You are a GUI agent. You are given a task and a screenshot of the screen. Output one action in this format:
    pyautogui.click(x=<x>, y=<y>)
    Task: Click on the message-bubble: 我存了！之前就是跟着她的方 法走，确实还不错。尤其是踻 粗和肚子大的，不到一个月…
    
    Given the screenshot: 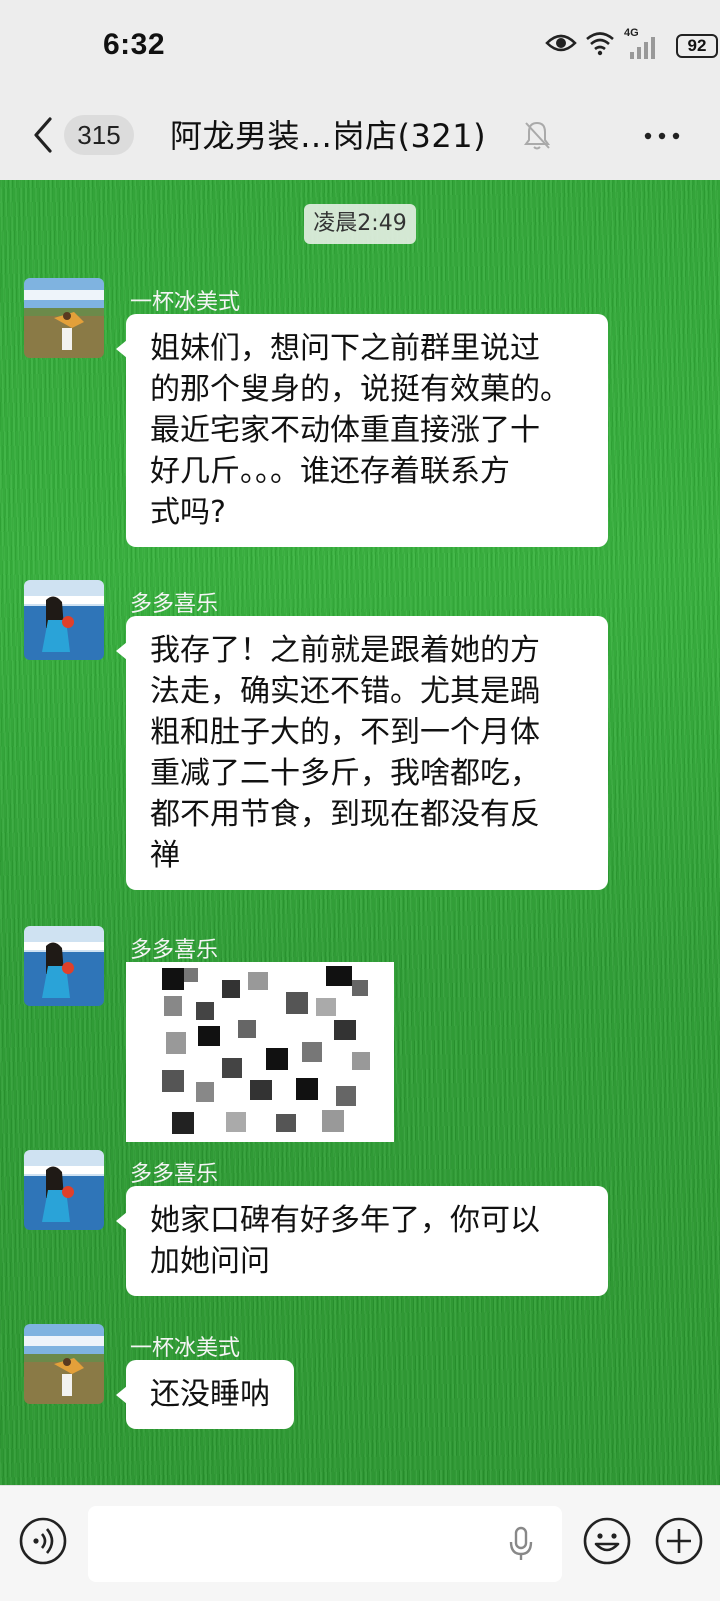 What is the action you would take?
    pyautogui.click(x=362, y=753)
    